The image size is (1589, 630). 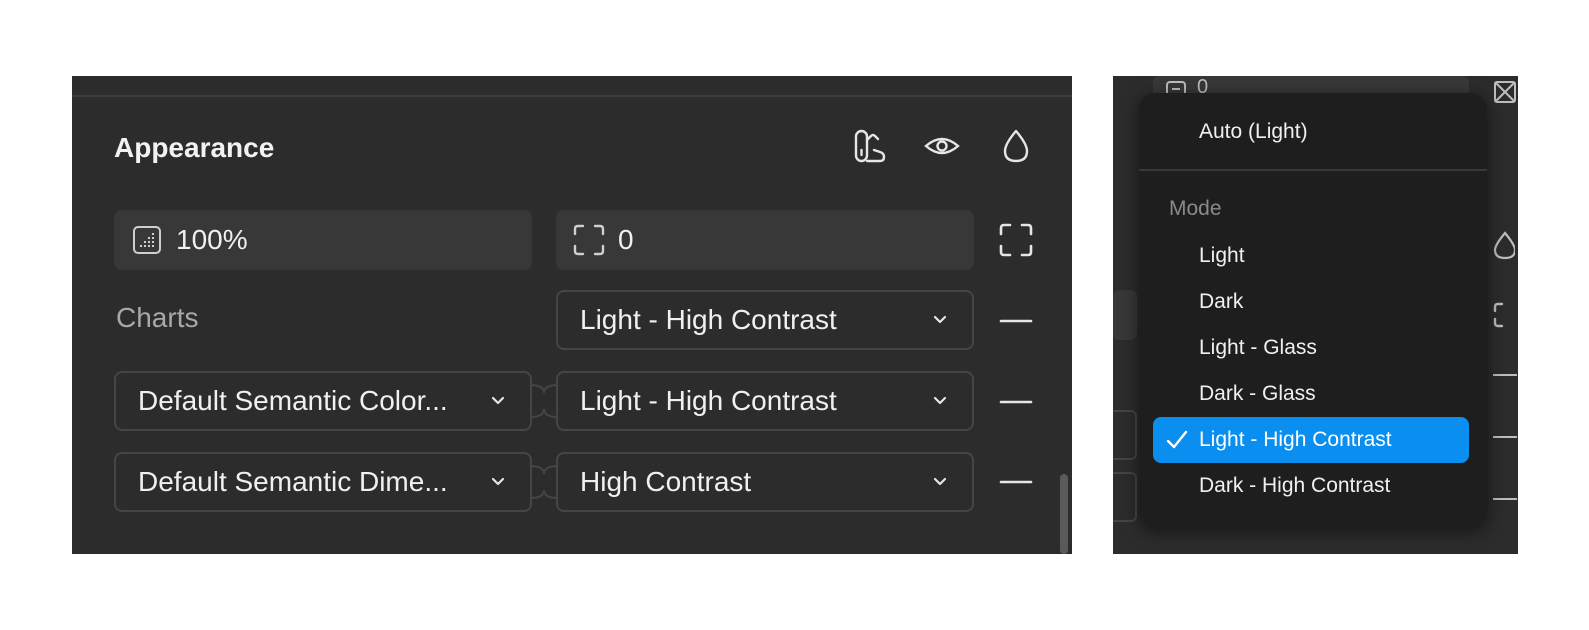 I want to click on section-title: Appearance, so click(x=194, y=147).